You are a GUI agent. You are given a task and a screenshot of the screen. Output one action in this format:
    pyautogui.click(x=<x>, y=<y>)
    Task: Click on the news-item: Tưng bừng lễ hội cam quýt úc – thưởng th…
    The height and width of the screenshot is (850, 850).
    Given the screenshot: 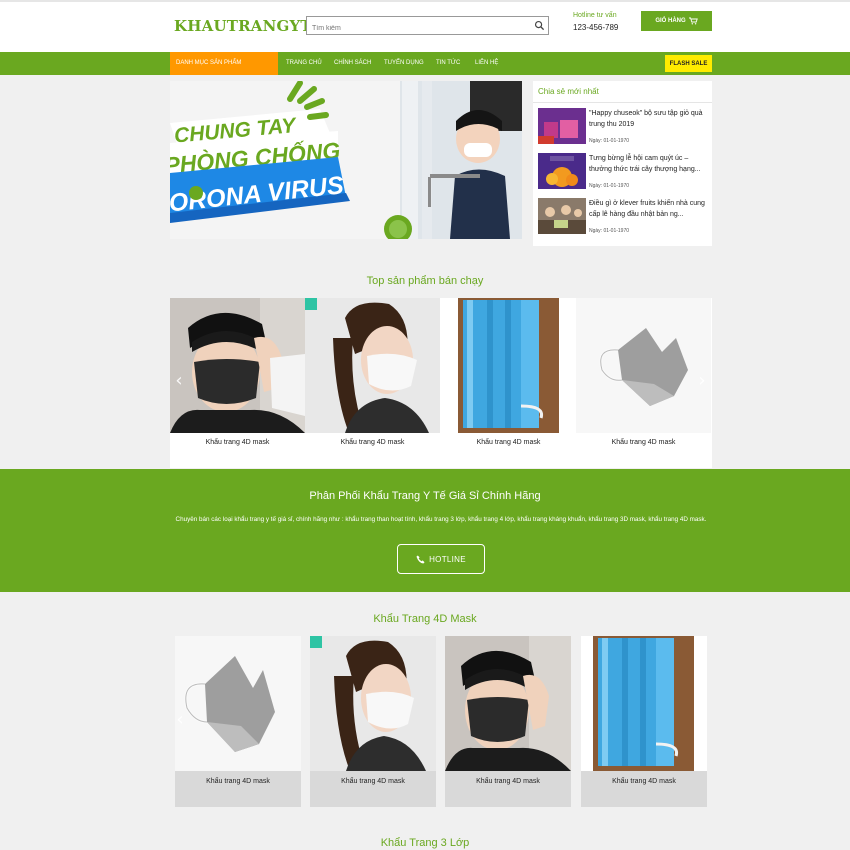 What is the action you would take?
    pyautogui.click(x=624, y=173)
    